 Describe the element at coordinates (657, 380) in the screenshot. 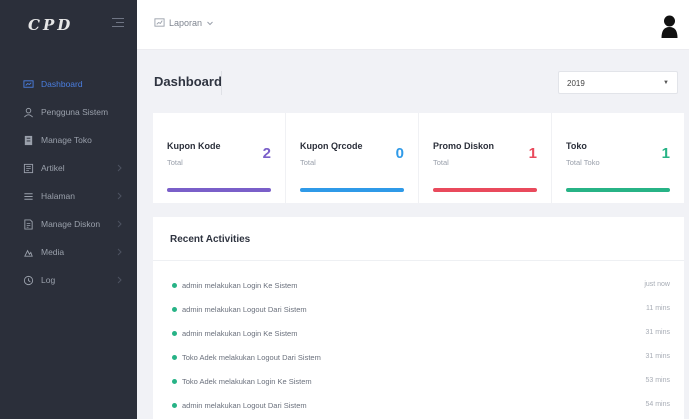

I see `activity-time: 53 mins` at that location.